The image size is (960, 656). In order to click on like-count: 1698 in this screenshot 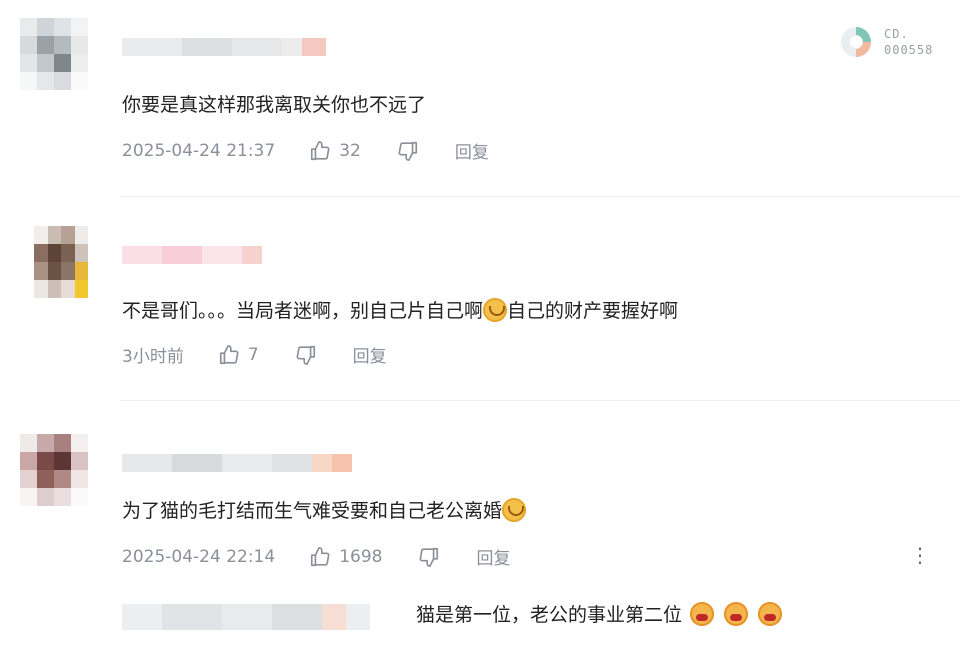, I will do `click(361, 556)`.